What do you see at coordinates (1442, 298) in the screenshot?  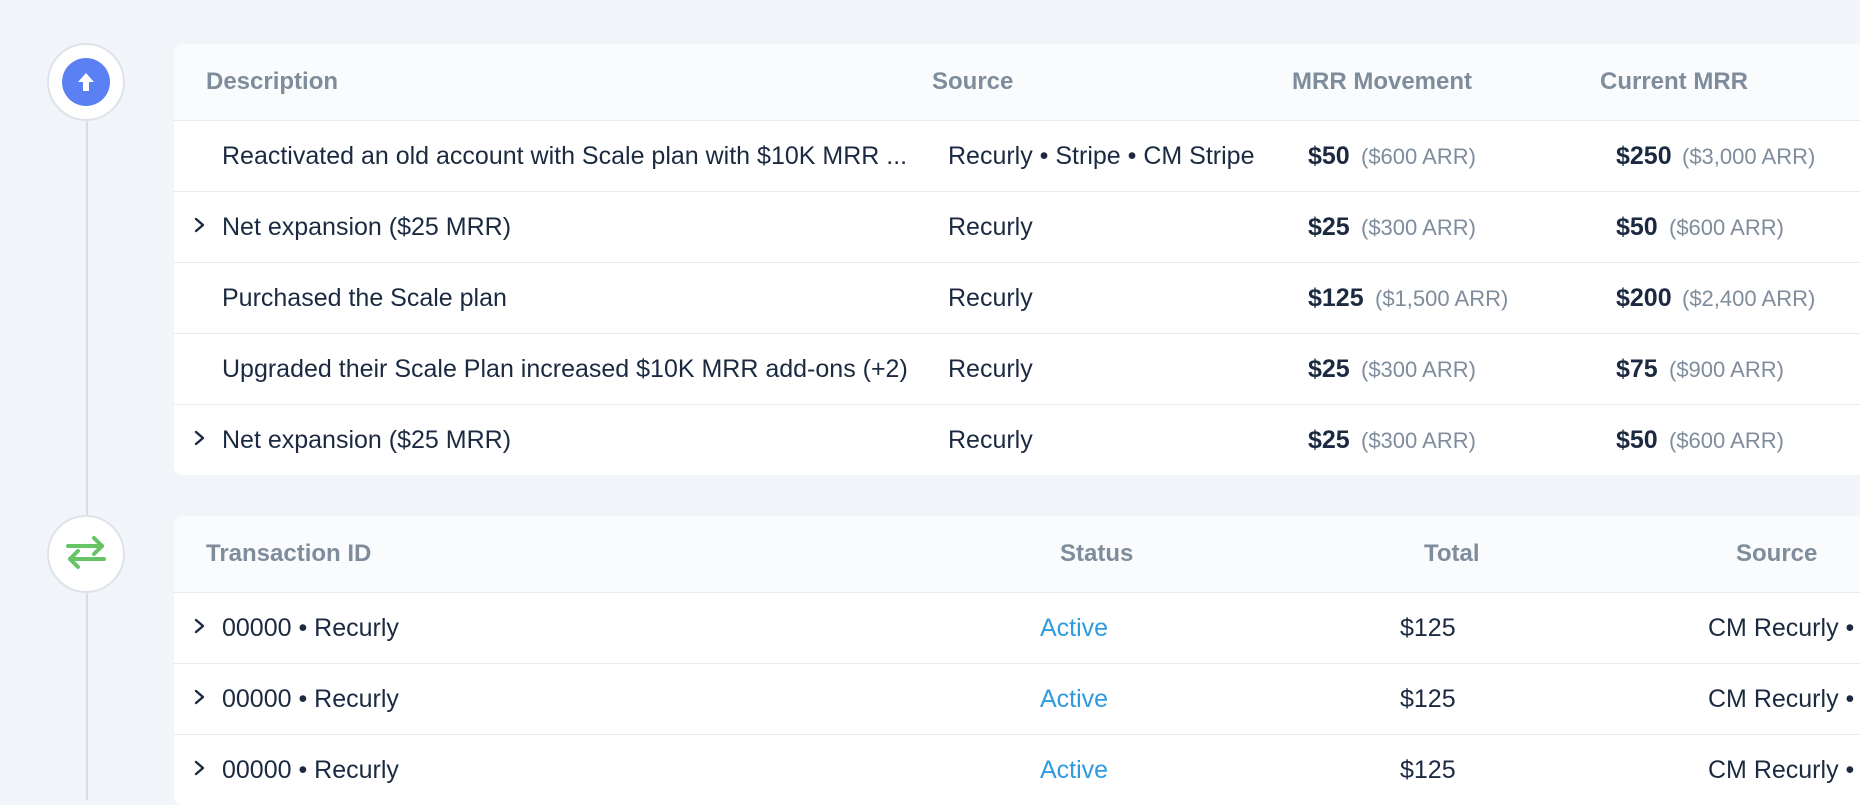 I see `row-mrr-movement-arr: ($1,500 ARR)` at bounding box center [1442, 298].